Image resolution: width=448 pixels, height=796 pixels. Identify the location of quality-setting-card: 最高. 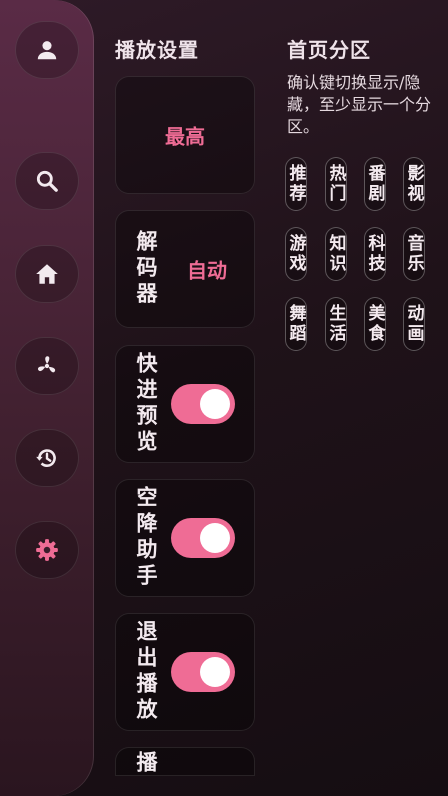
(185, 135).